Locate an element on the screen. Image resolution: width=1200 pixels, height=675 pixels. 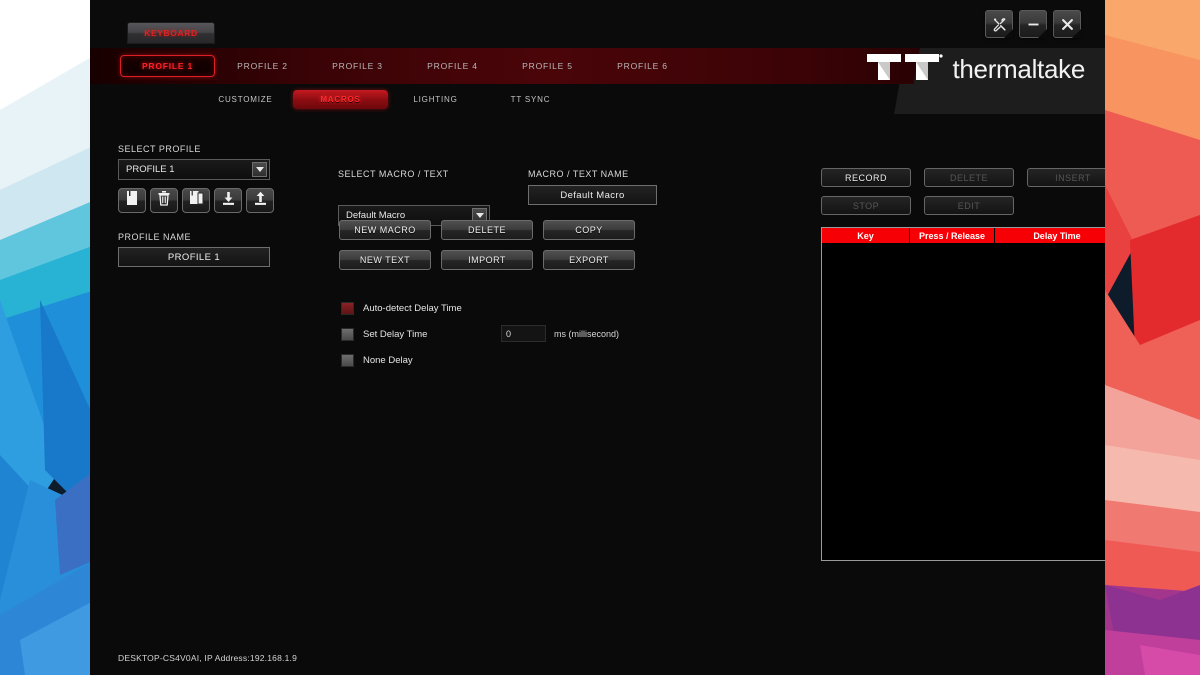
new-macro-button: NEW MACRO is located at coordinates (385, 230).